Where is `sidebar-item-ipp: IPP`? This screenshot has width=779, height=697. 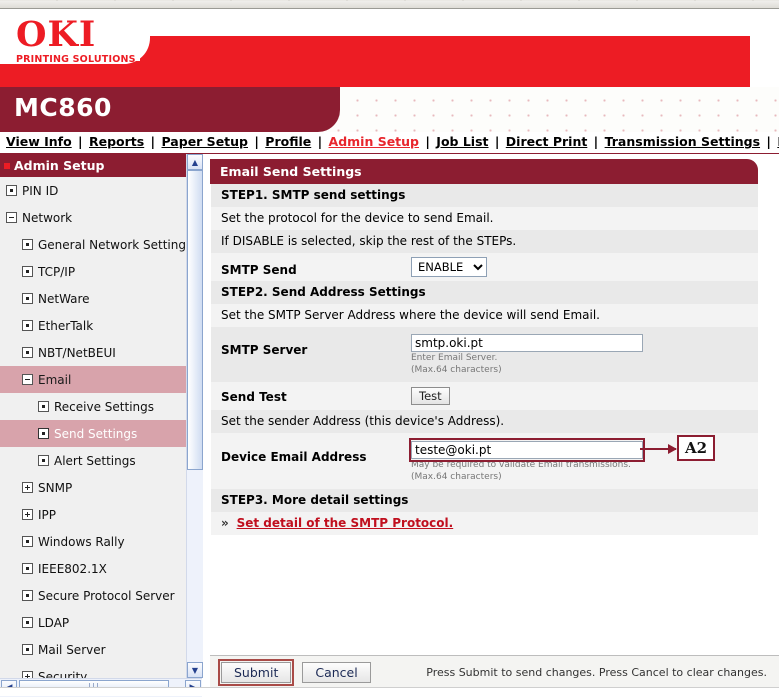
sidebar-item-ipp: IPP is located at coordinates (93, 514).